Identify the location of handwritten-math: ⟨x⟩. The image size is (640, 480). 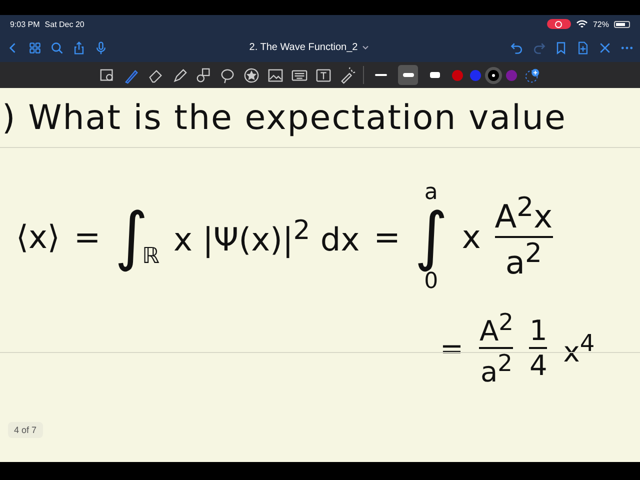
(38, 237).